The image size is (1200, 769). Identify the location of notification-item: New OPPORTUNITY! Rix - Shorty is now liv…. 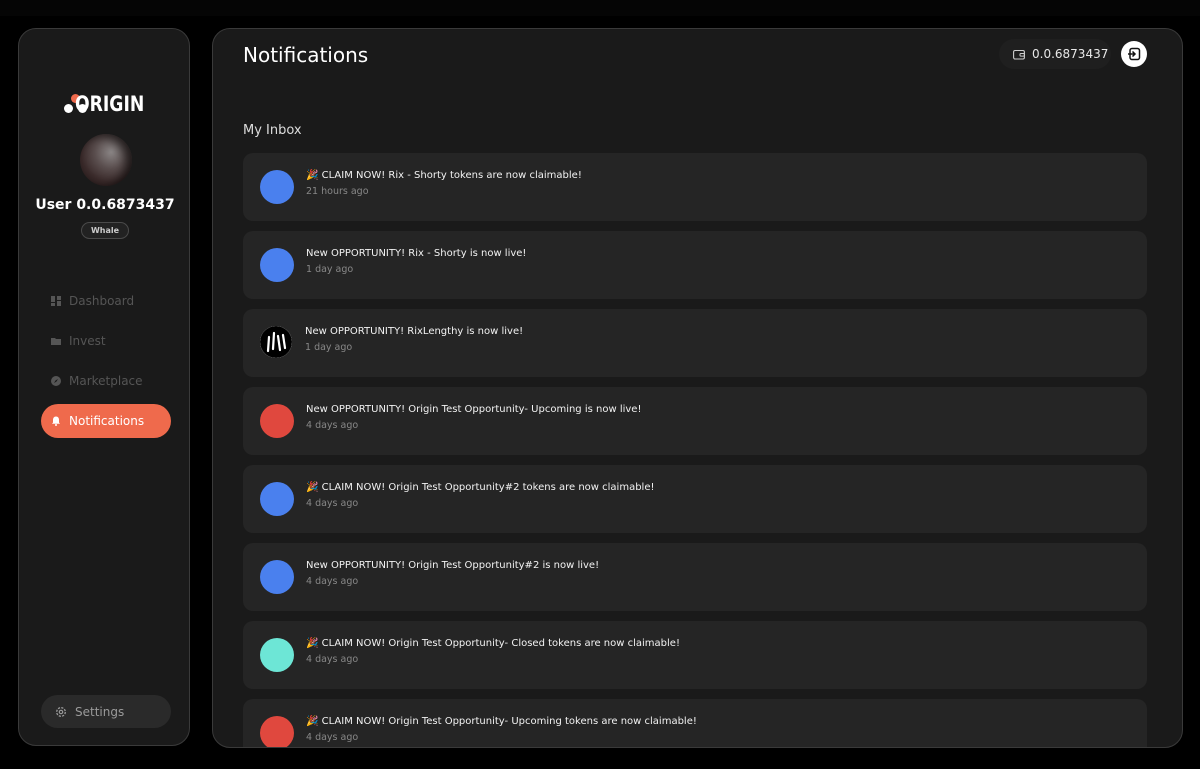
(695, 265).